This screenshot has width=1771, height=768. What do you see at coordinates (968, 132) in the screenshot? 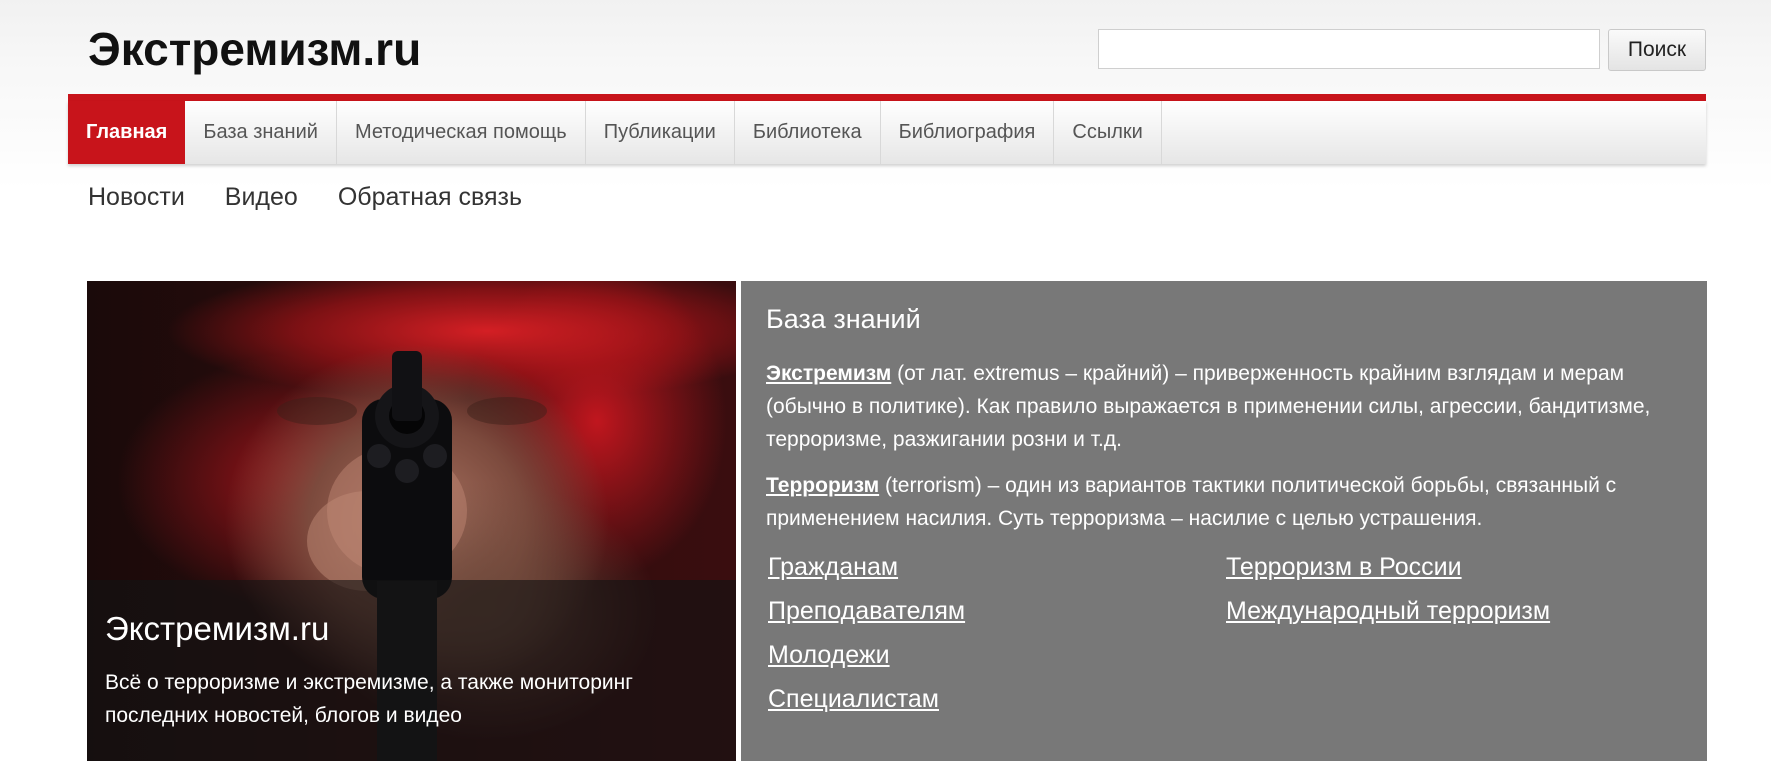
I see `nav-item-bibliography: Библиография` at bounding box center [968, 132].